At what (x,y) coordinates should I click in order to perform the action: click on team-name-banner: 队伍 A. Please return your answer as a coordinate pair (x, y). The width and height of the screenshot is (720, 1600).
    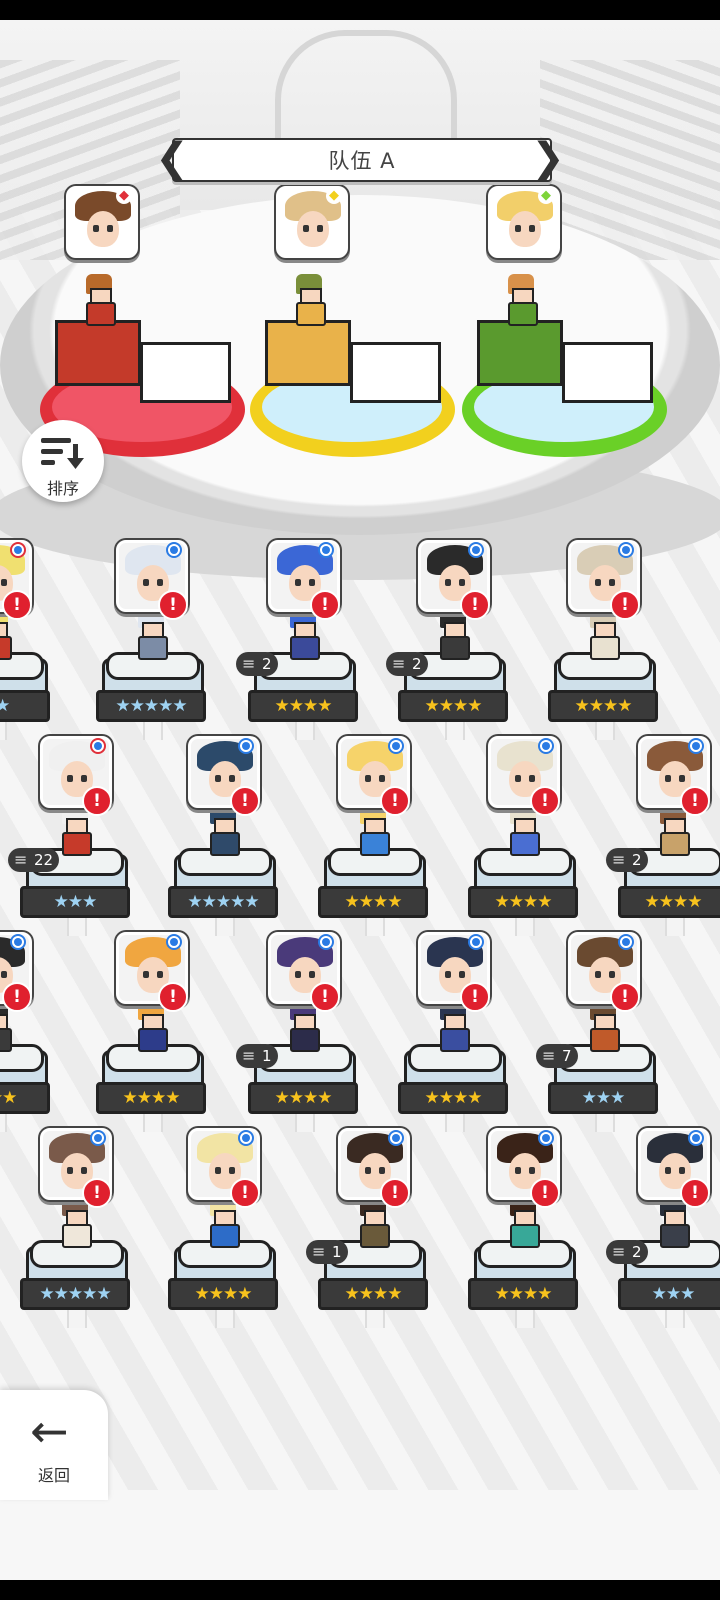
    Looking at the image, I should click on (362, 160).